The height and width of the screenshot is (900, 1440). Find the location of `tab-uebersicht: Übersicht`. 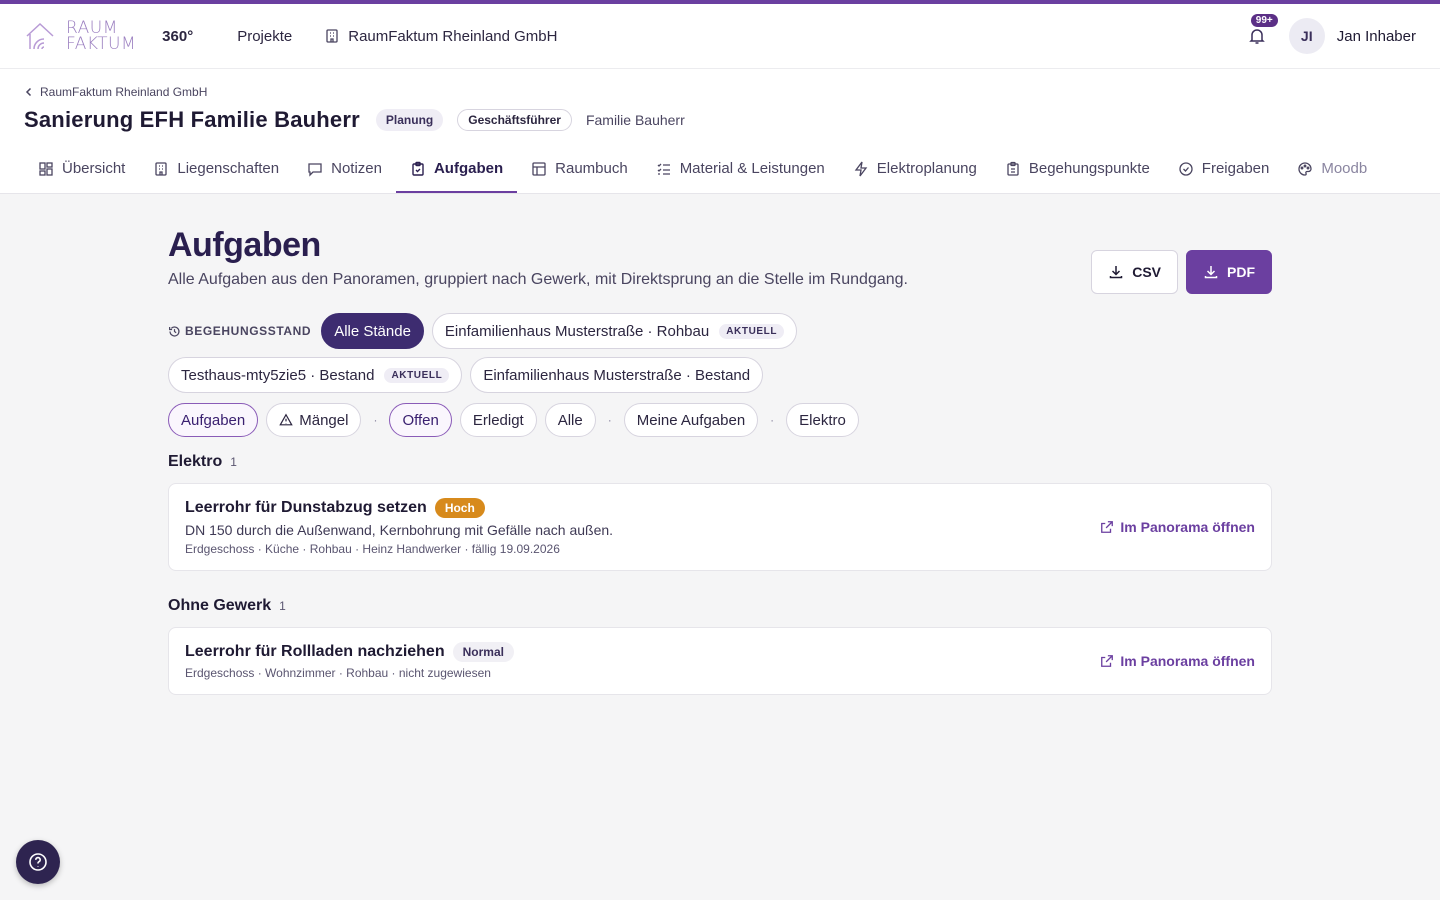

tab-uebersicht: Übersicht is located at coordinates (81, 170).